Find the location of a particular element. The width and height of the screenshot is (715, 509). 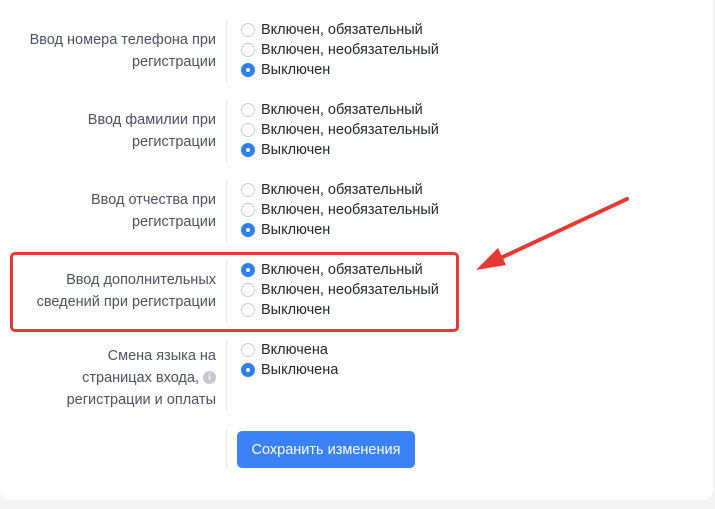

highlight-box is located at coordinates (234, 292).